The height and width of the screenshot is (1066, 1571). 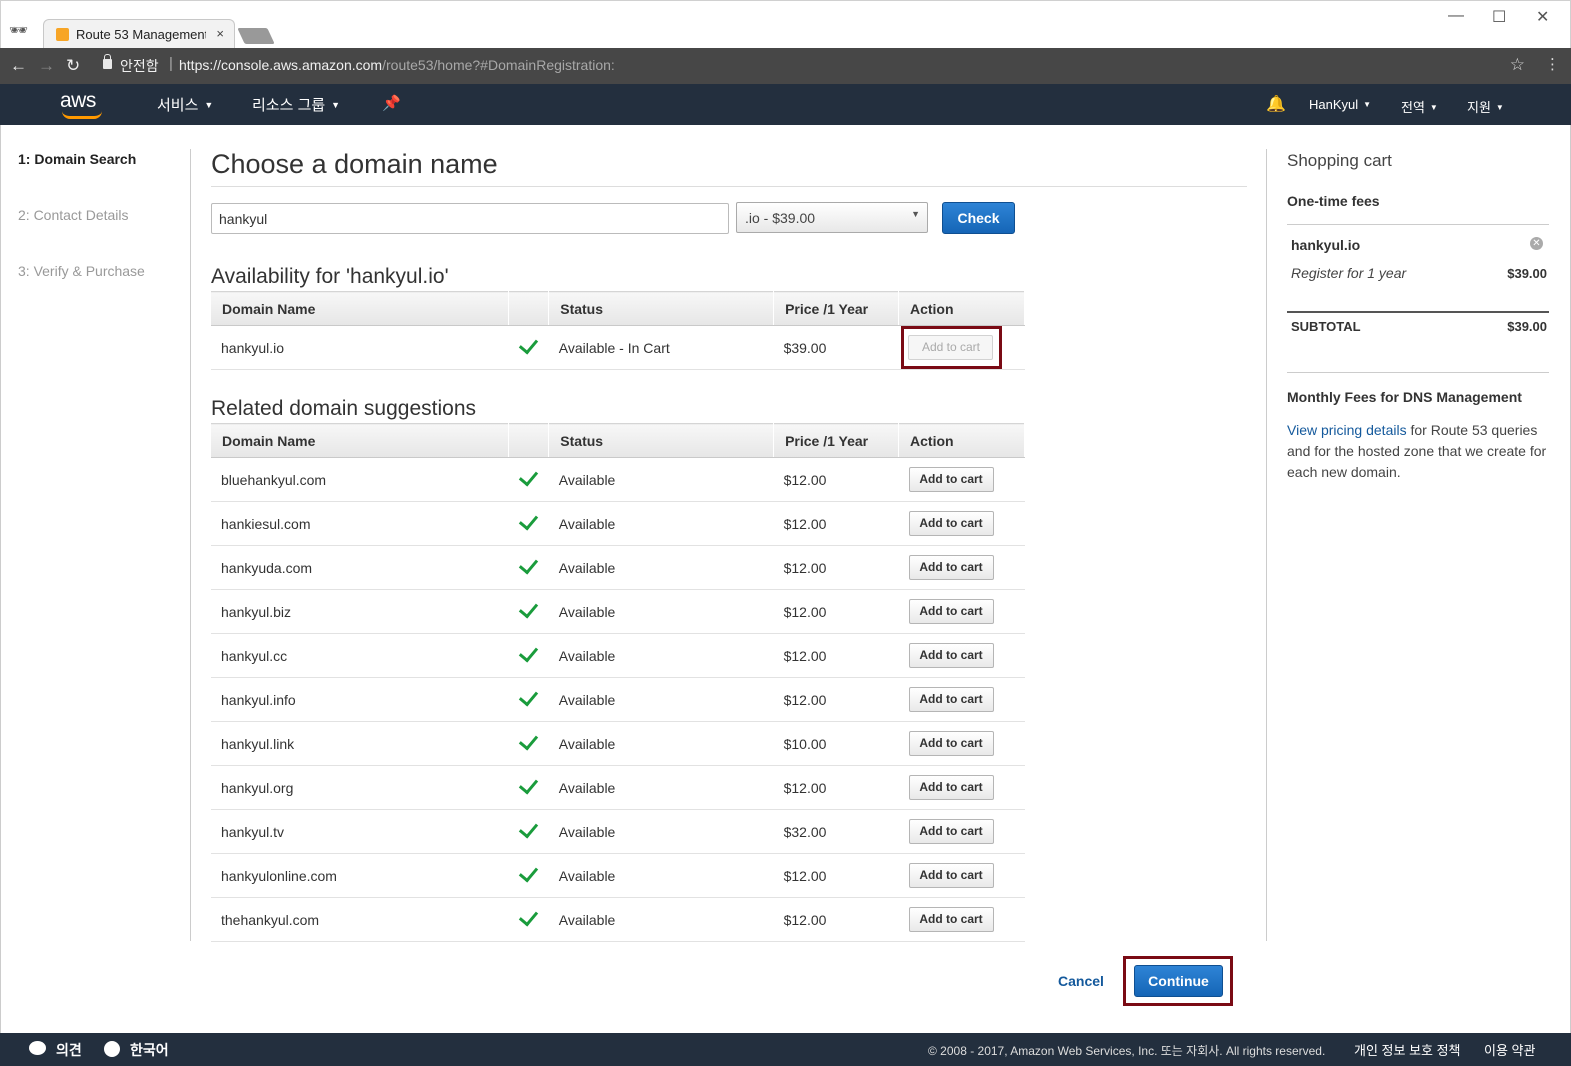 What do you see at coordinates (78, 101) in the screenshot?
I see `aws-logo: aws` at bounding box center [78, 101].